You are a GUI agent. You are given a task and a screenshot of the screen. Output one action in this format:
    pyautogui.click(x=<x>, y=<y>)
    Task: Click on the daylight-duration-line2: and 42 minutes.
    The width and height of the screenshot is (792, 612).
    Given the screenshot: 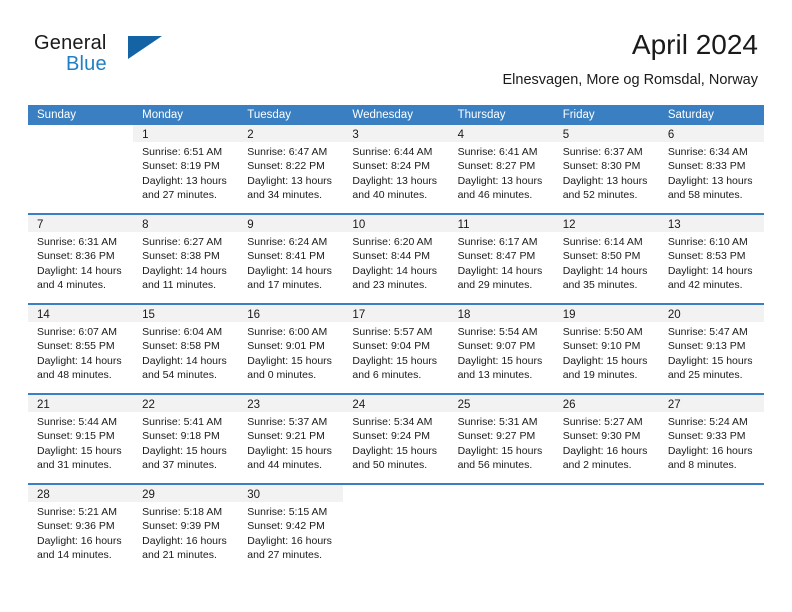 What is the action you would take?
    pyautogui.click(x=705, y=285)
    